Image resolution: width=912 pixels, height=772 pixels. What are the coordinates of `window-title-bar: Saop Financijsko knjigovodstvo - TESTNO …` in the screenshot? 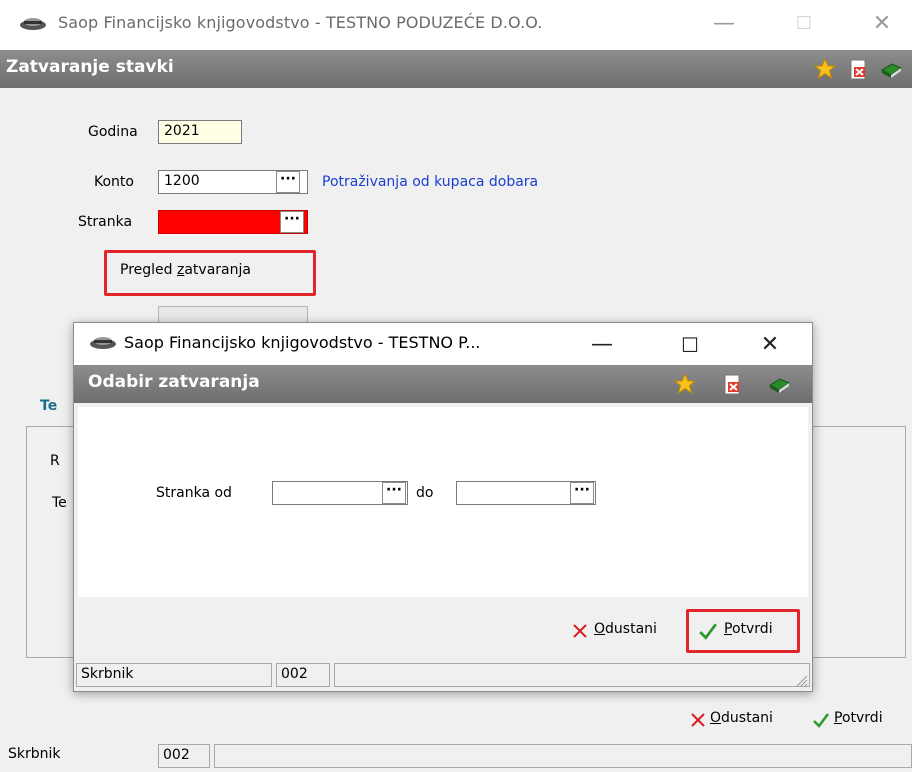 It's located at (456, 25).